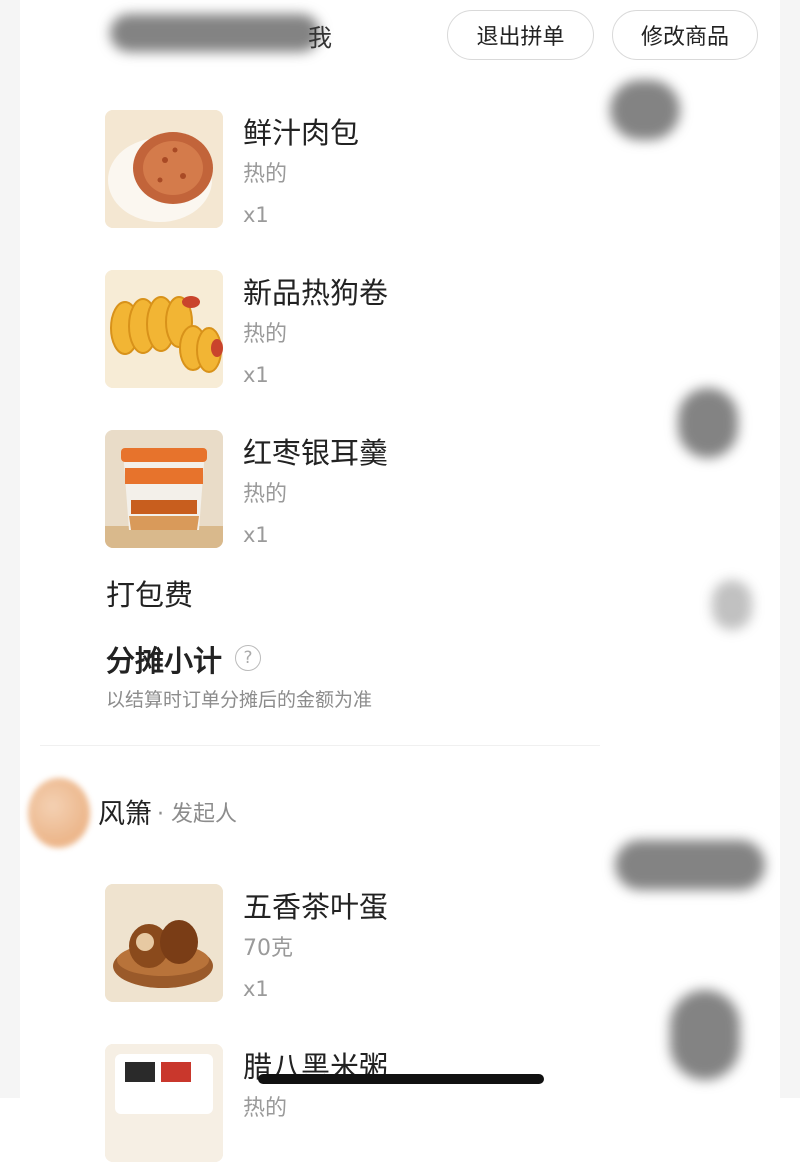  Describe the element at coordinates (385, 170) in the screenshot. I see `cart-item: 鲜汁肉包 热的 x1` at that location.